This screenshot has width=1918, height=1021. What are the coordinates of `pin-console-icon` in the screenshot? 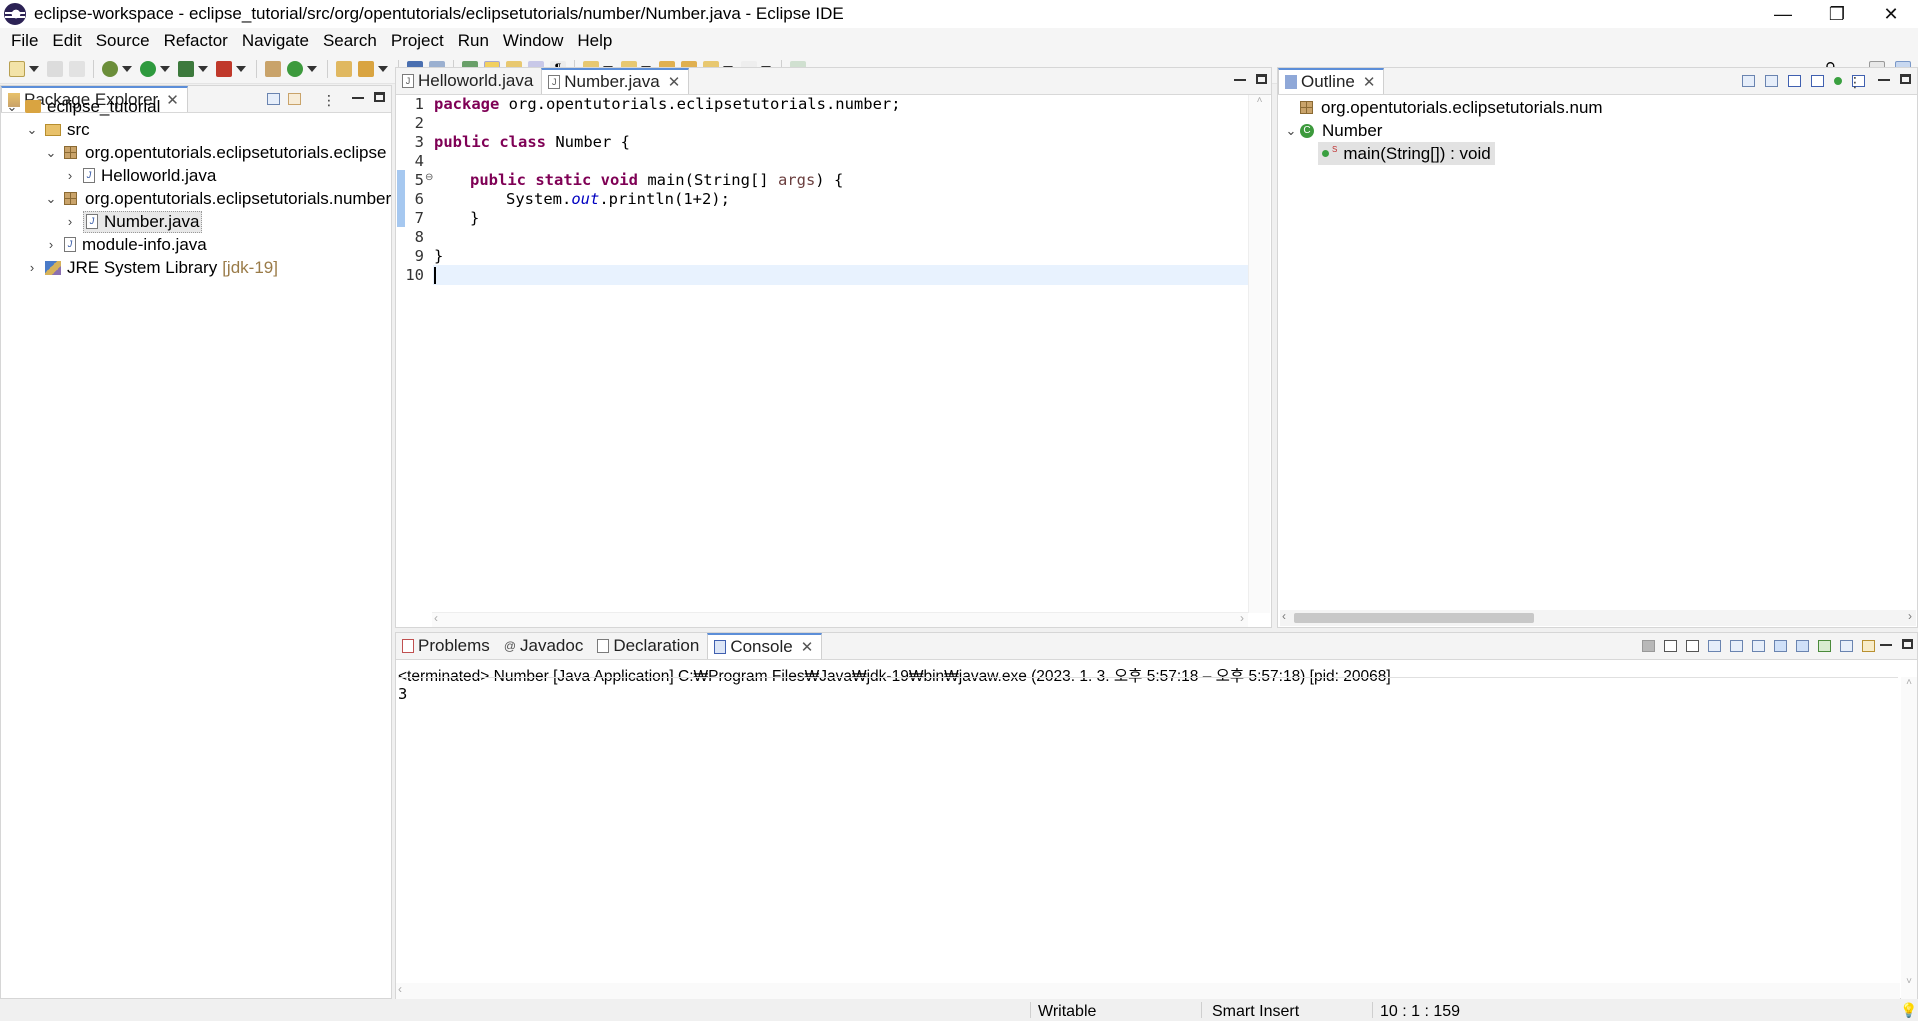 It's located at (1824, 646).